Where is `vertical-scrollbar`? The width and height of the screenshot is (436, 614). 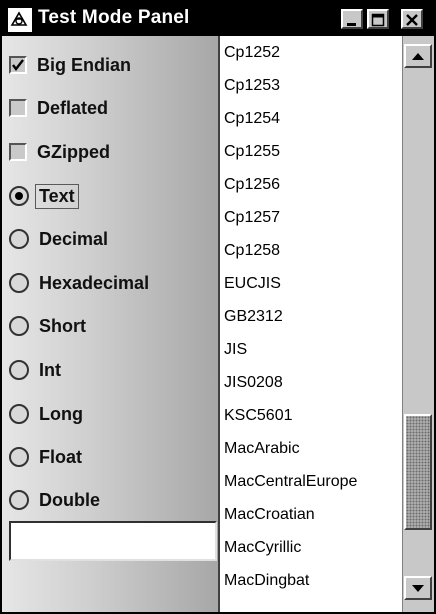 vertical-scrollbar is located at coordinates (418, 324).